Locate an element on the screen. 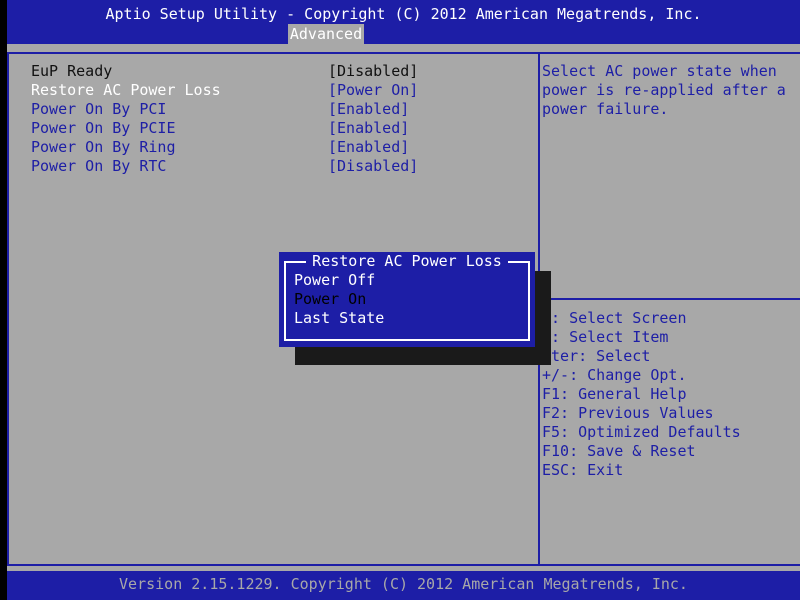 This screenshot has height=600, width=800. setting-row-power-on-by-pcie: Power On By PCIE [Enabled] is located at coordinates (220, 128).